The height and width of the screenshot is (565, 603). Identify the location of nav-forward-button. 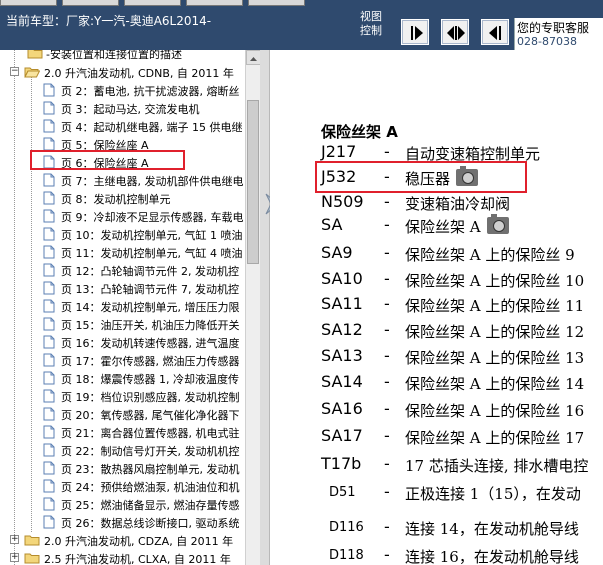
(415, 32).